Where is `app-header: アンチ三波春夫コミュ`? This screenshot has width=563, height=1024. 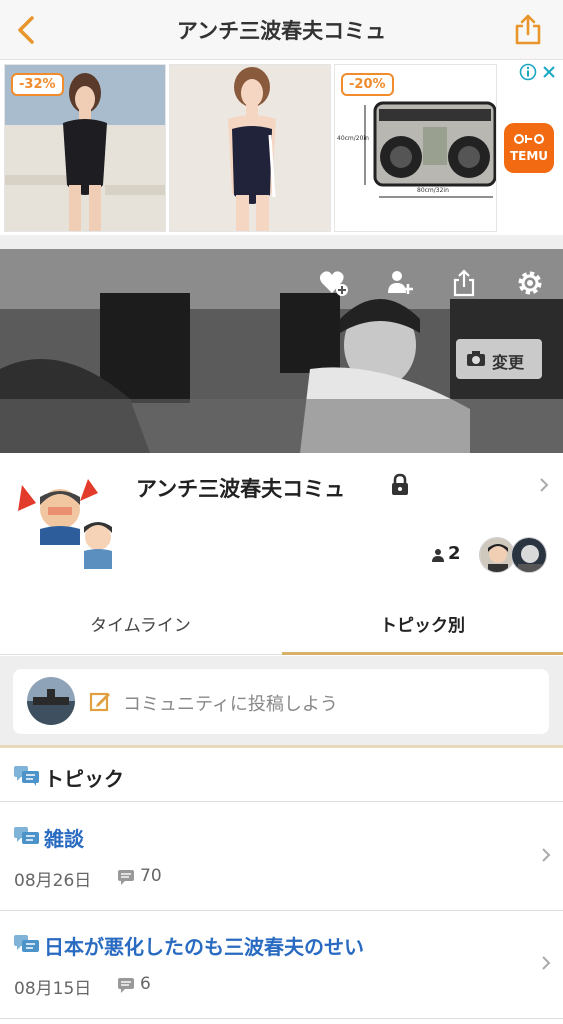 app-header: アンチ三波春夫コミュ is located at coordinates (281, 30).